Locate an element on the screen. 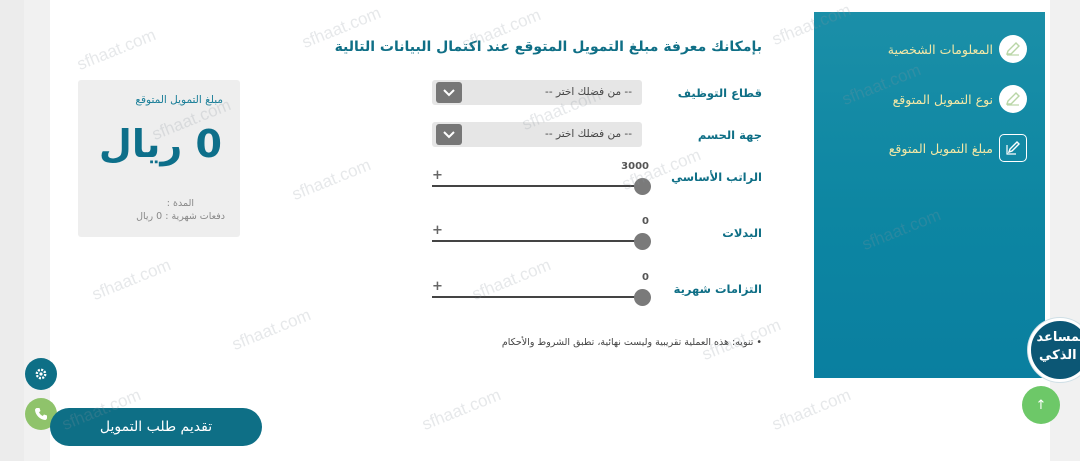  monthly-obligations-label: التزامات شهرية is located at coordinates (717, 289).